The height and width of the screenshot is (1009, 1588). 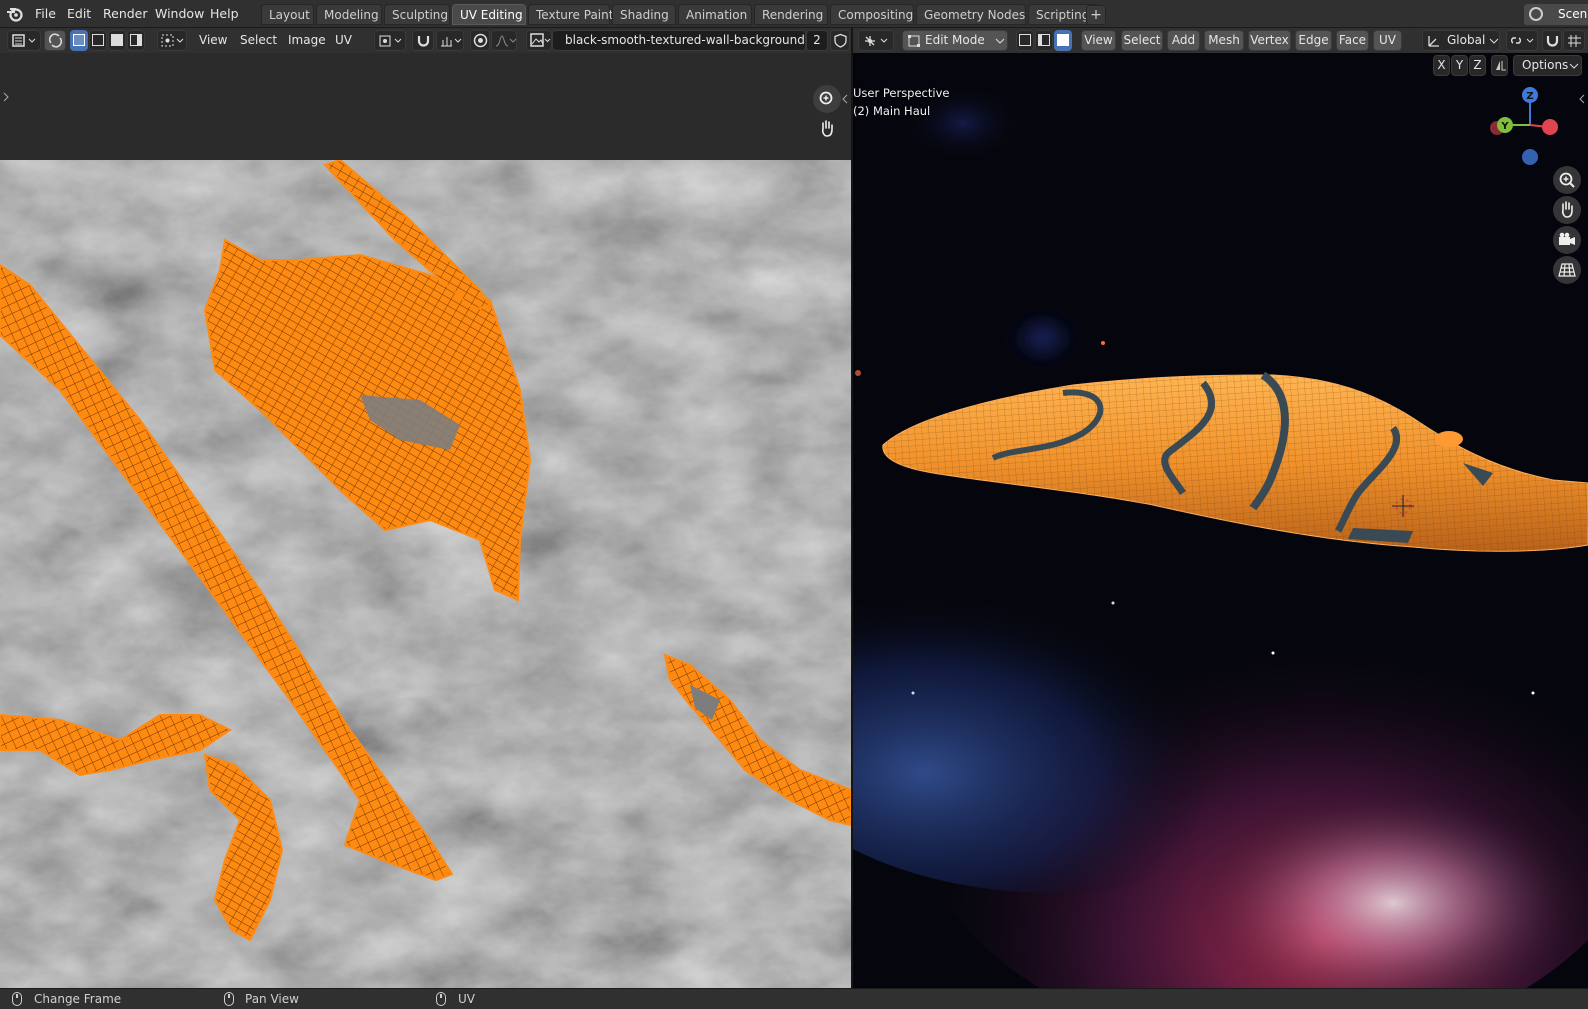 What do you see at coordinates (570, 14) in the screenshot?
I see `tab-texture-paint: Texture Paint` at bounding box center [570, 14].